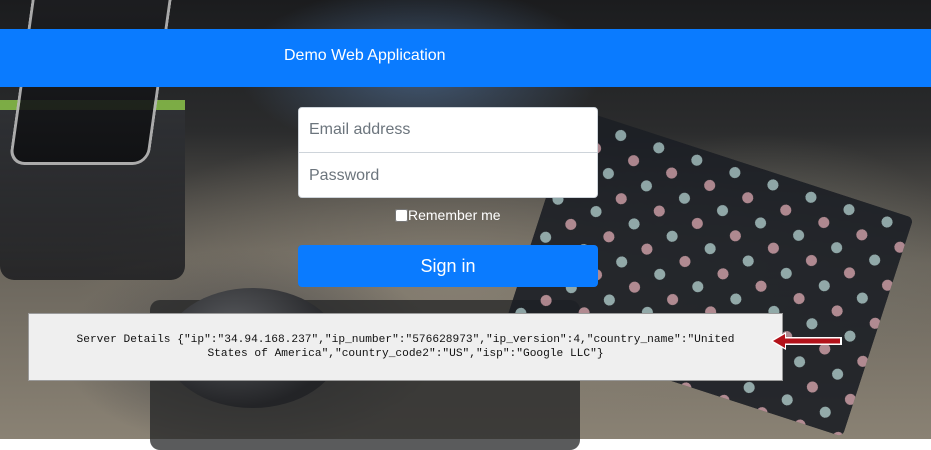  I want to click on remember-me-checkbox, so click(401, 215).